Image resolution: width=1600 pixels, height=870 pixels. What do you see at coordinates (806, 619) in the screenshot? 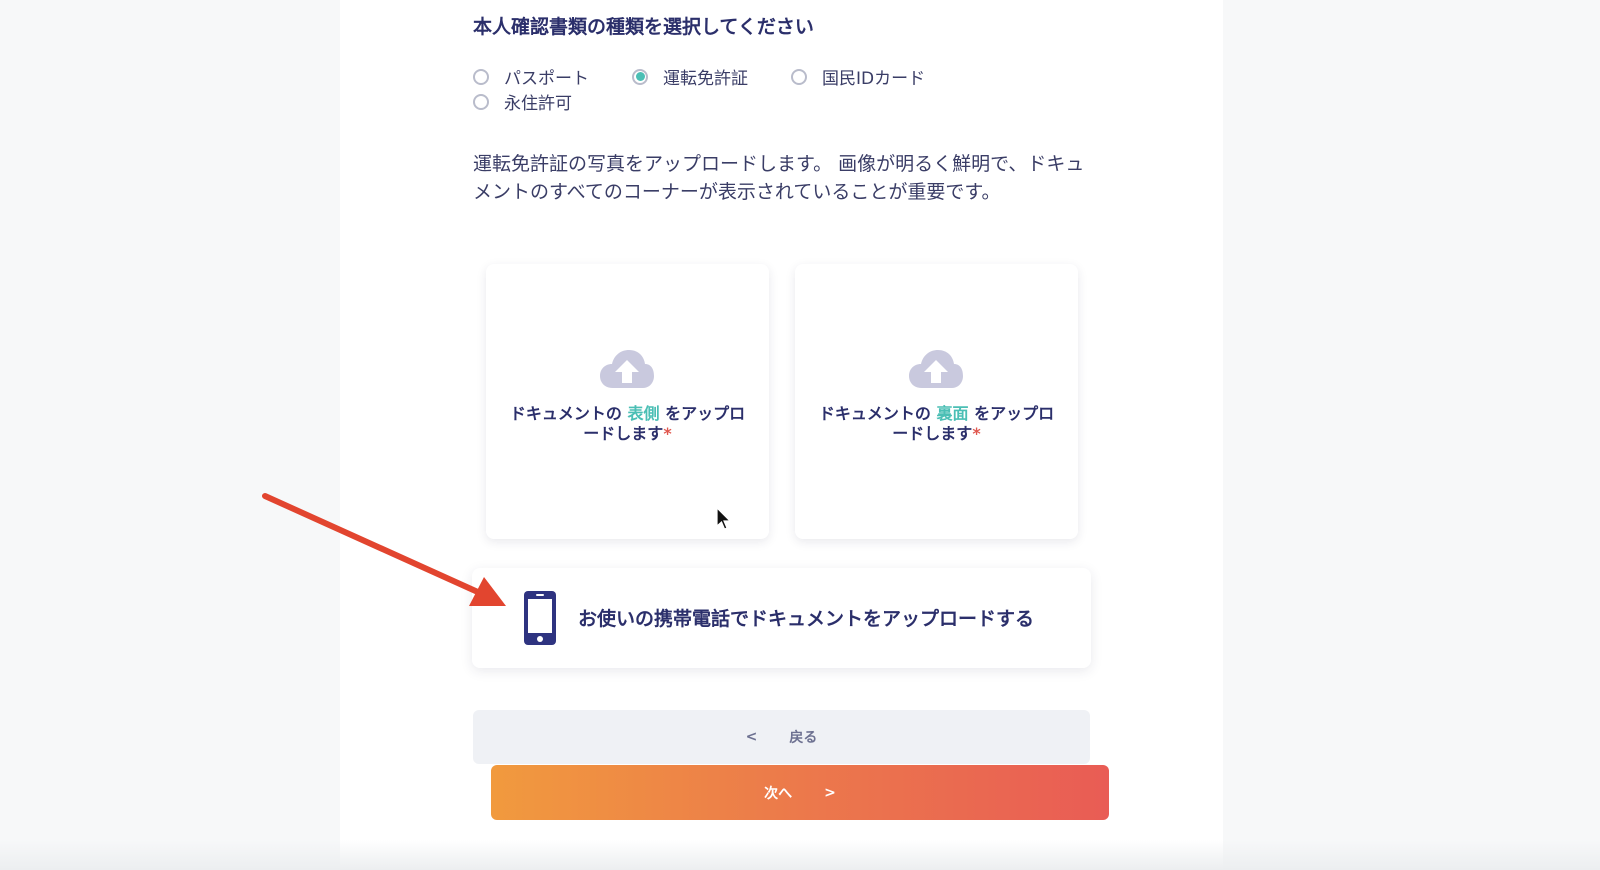
I see `mobile-upload-label: お使いの携帯電話でドキュメントをアップロードする` at bounding box center [806, 619].